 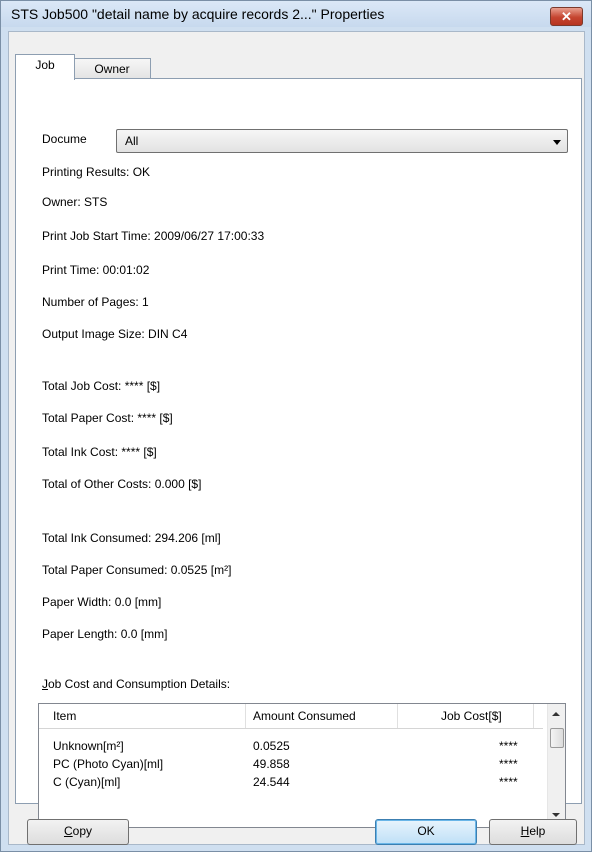 What do you see at coordinates (105, 634) in the screenshot?
I see `paper-length: Paper Length: 0.0 [mm]` at bounding box center [105, 634].